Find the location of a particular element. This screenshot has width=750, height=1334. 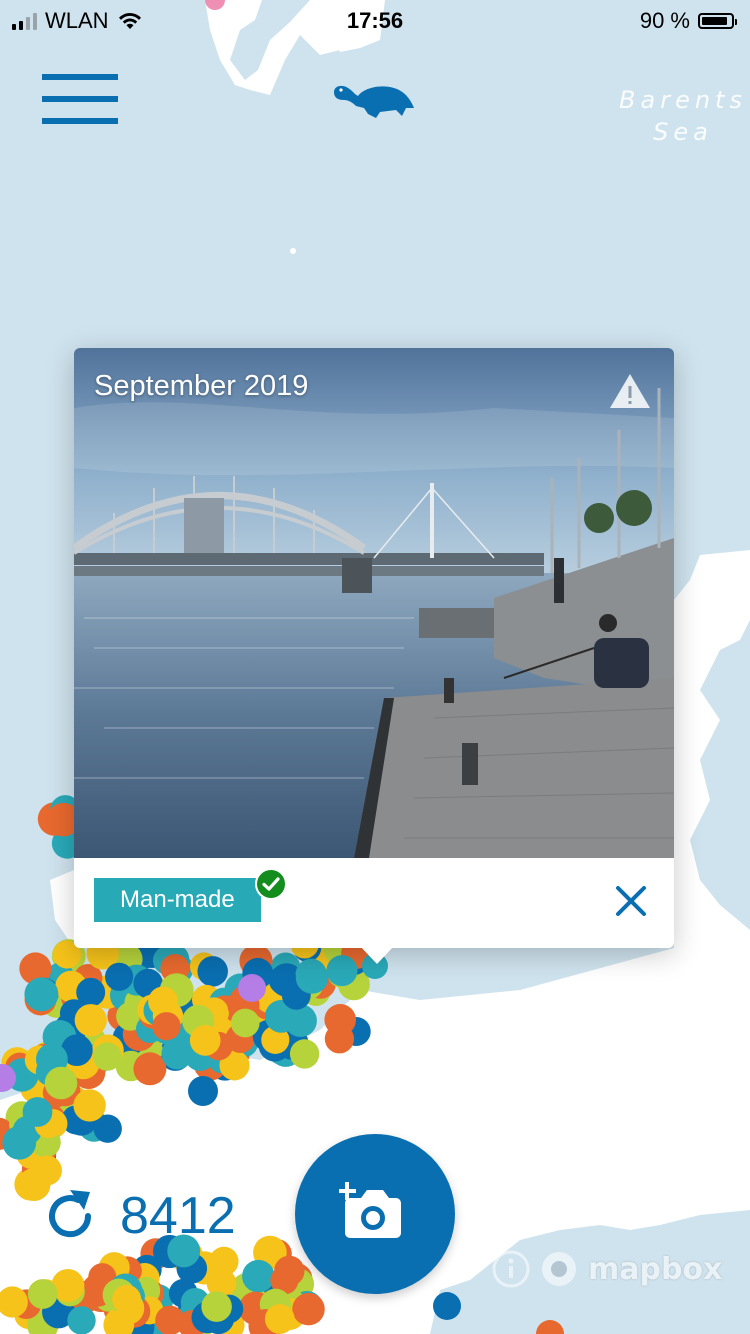

mapbox-logo-icon is located at coordinates (559, 1269).